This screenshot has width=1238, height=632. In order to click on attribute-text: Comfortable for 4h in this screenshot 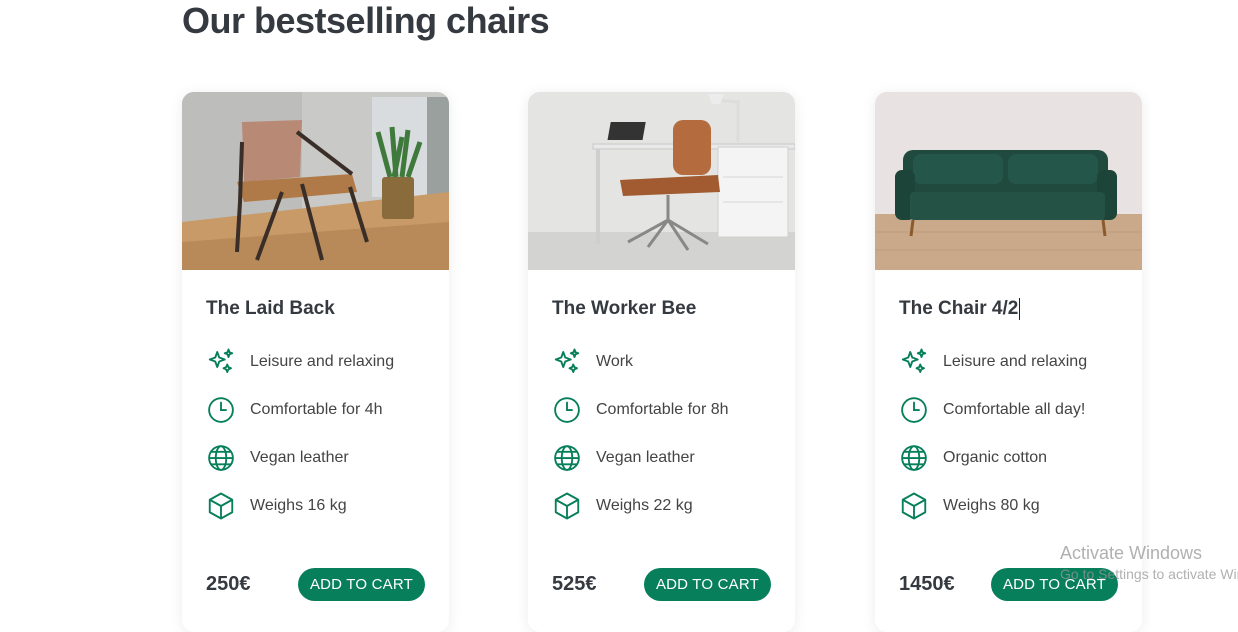, I will do `click(316, 409)`.